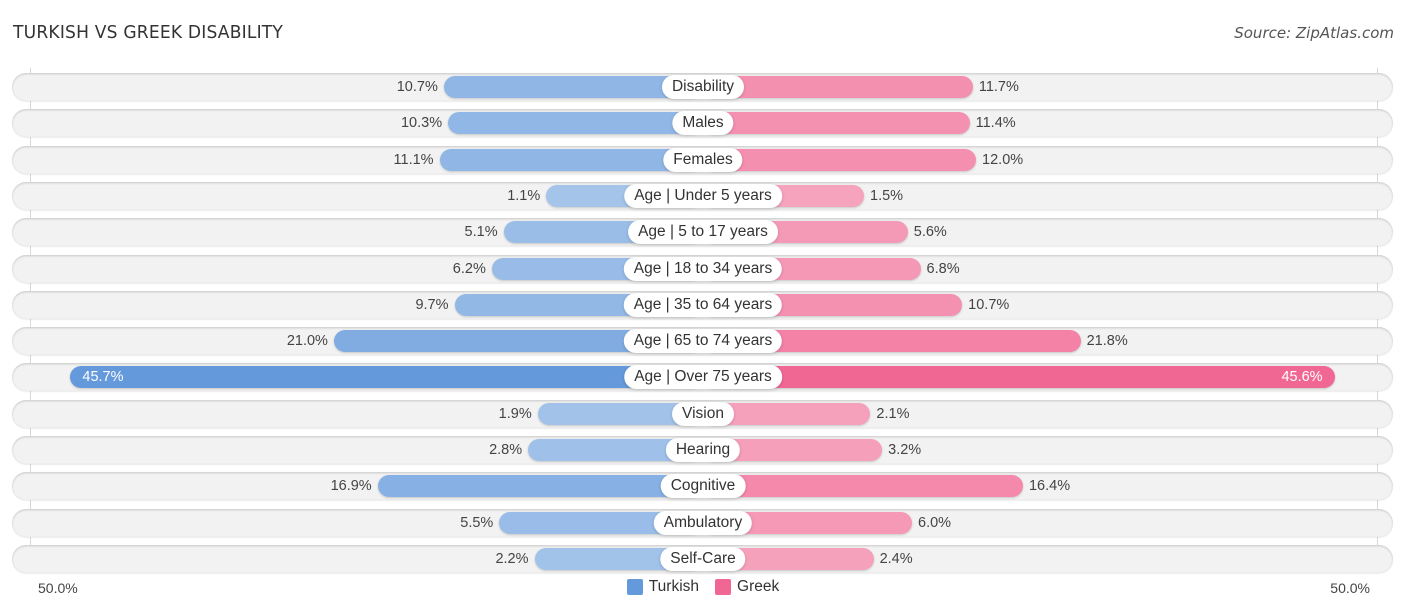 Image resolution: width=1406 pixels, height=612 pixels. What do you see at coordinates (506, 450) in the screenshot?
I see `value-label-turkish: 2.8%` at bounding box center [506, 450].